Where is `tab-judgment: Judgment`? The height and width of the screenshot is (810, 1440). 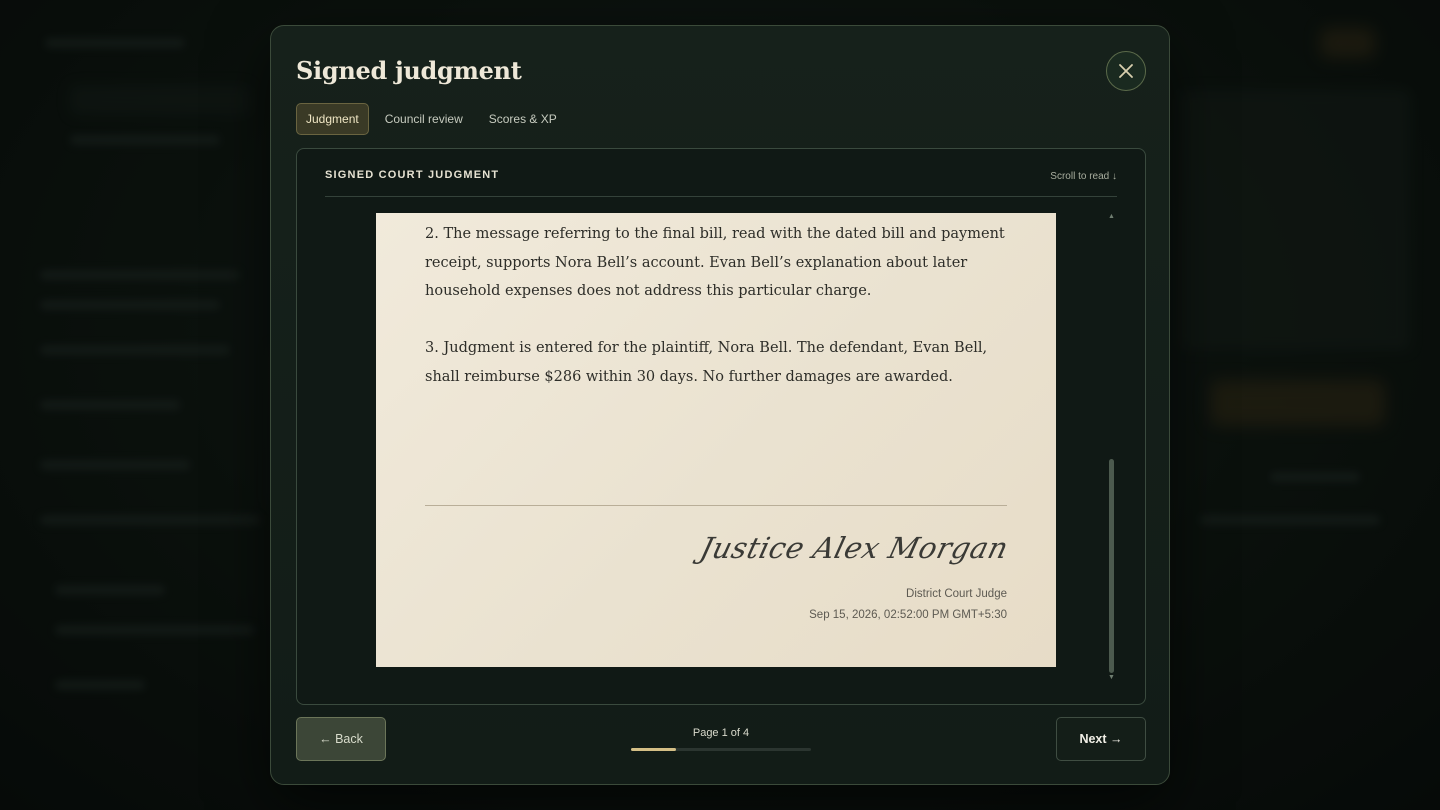
tab-judgment: Judgment is located at coordinates (332, 119).